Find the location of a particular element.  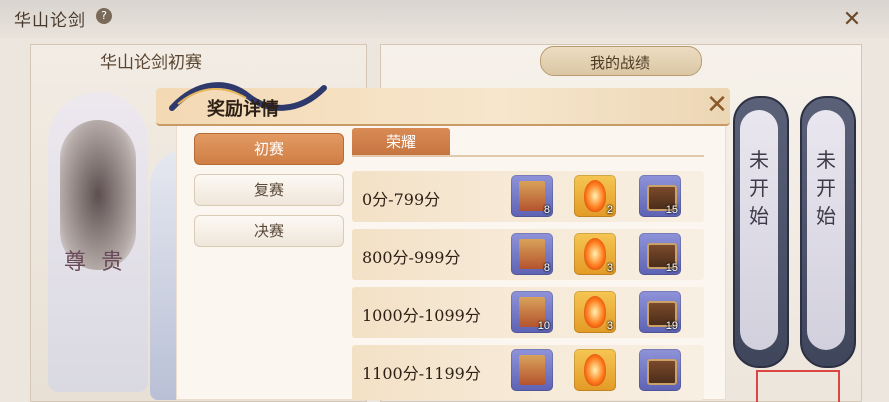

item-count: 2 is located at coordinates (609, 210).